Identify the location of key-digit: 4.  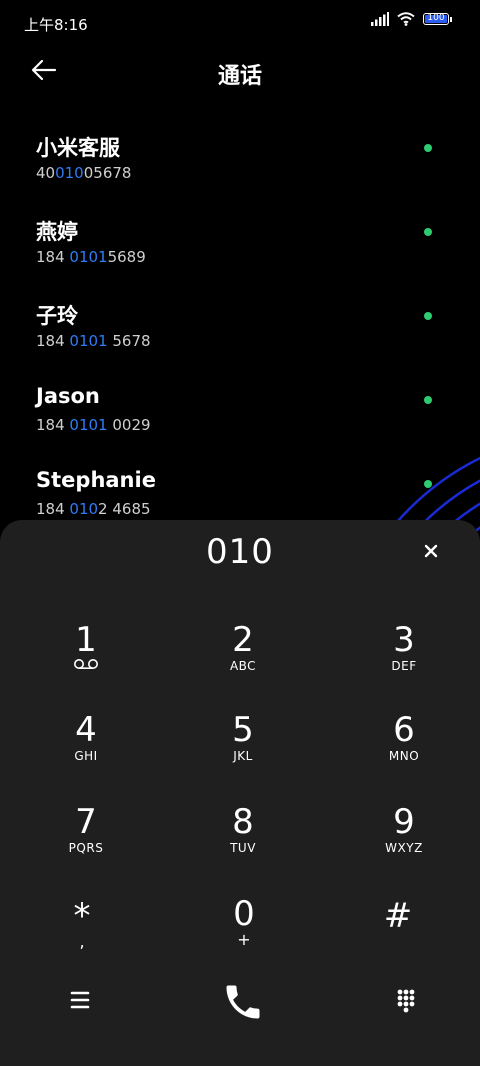
(86, 730).